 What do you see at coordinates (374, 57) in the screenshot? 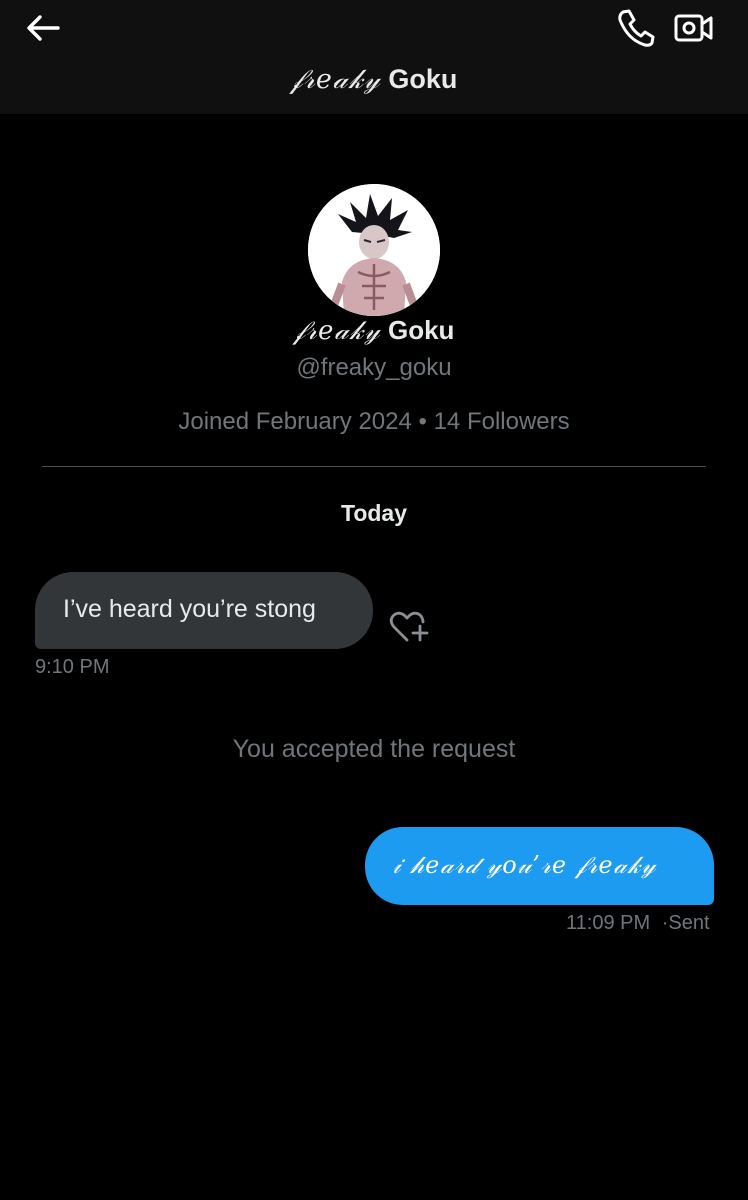
I see `conversation-header: 𝒻𝓇𝑒𝒶𝓀𝓎 Goku` at bounding box center [374, 57].